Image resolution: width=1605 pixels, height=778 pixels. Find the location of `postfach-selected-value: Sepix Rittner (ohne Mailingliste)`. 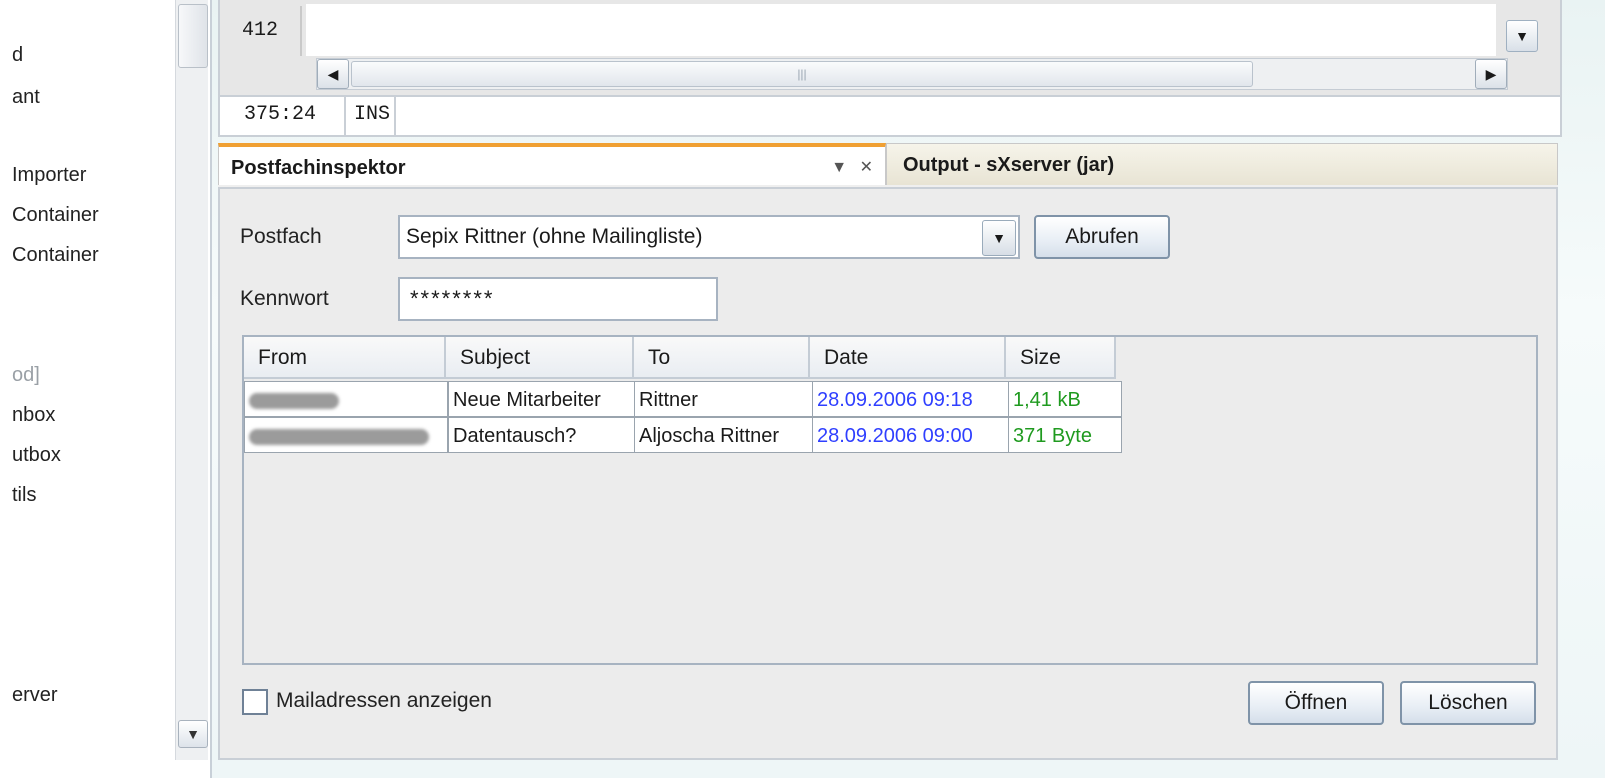

postfach-selected-value: Sepix Rittner (ohne Mailingliste) is located at coordinates (554, 236).